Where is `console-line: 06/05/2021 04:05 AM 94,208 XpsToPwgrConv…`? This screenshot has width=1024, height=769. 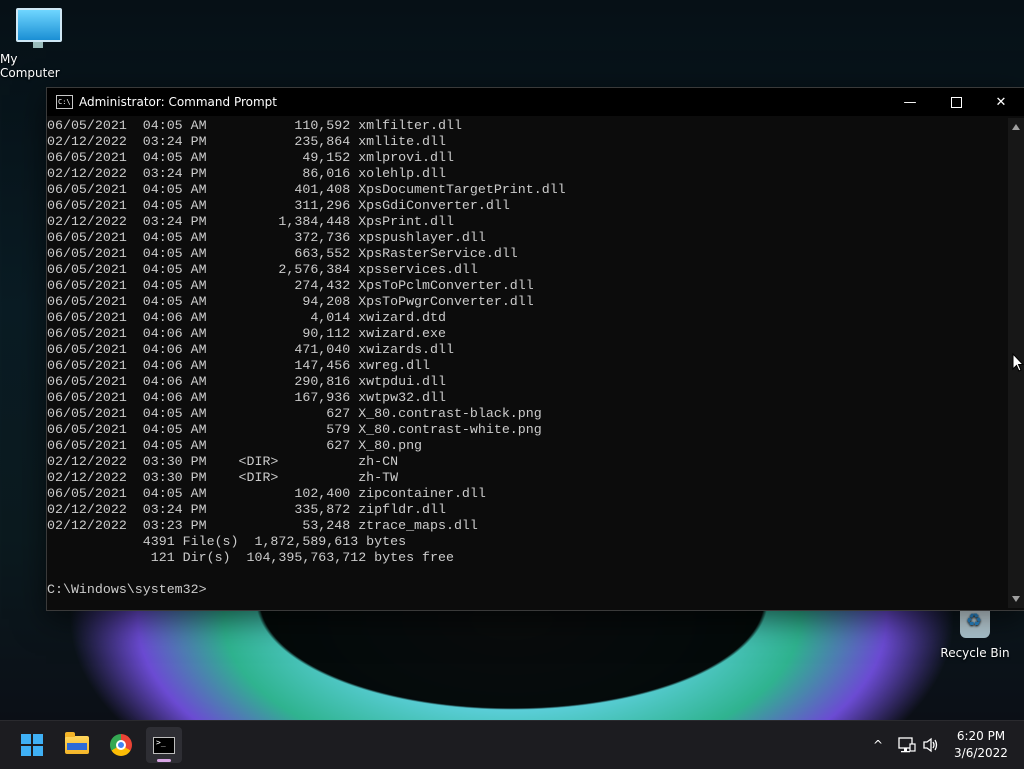 console-line: 06/05/2021 04:05 AM 94,208 XpsToPwgrConv… is located at coordinates (290, 301).